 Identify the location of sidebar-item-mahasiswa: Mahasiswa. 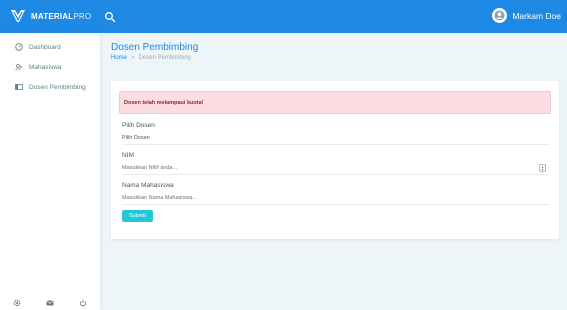
(38, 67).